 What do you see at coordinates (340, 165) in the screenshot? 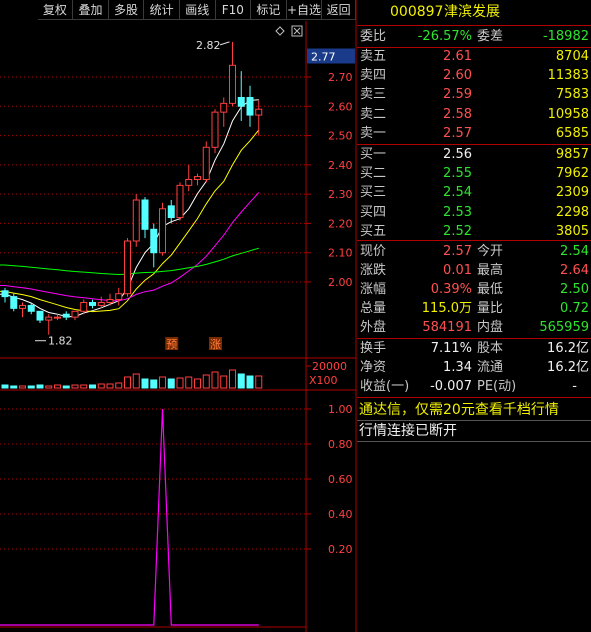
I see `price-tick-label: 2.40` at bounding box center [340, 165].